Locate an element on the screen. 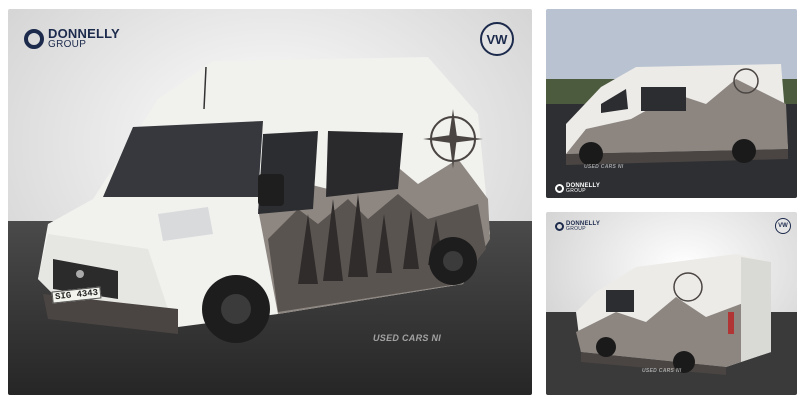  watermark-text: USED CARS NI is located at coordinates (407, 338).